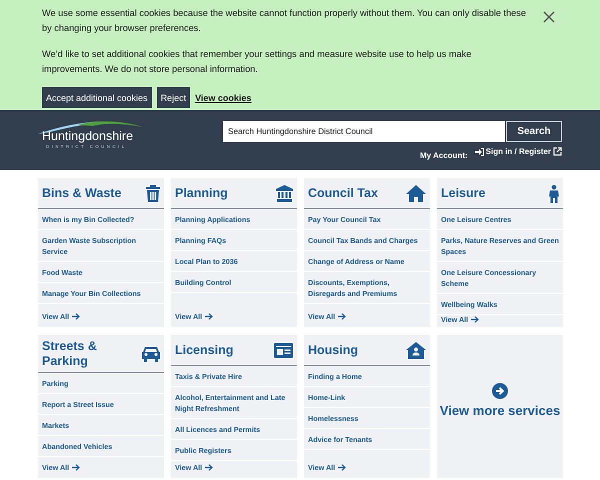 The image size is (600, 480). Describe the element at coordinates (77, 354) in the screenshot. I see `card-title: Streets & Parking` at that location.